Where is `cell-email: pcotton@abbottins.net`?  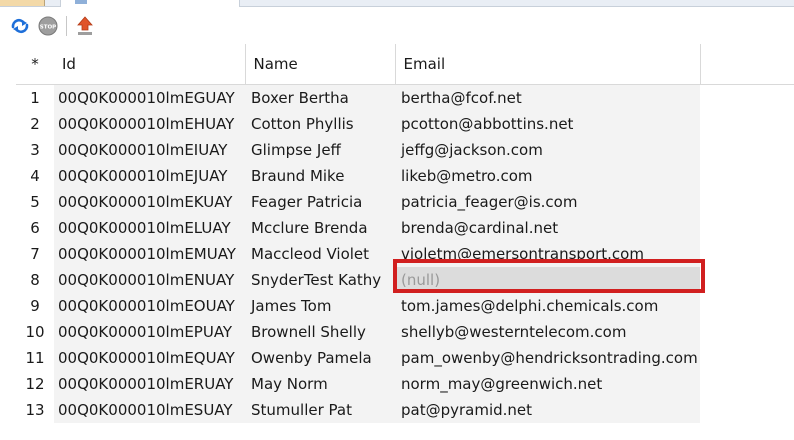 cell-email: pcotton@abbottins.net is located at coordinates (547, 124).